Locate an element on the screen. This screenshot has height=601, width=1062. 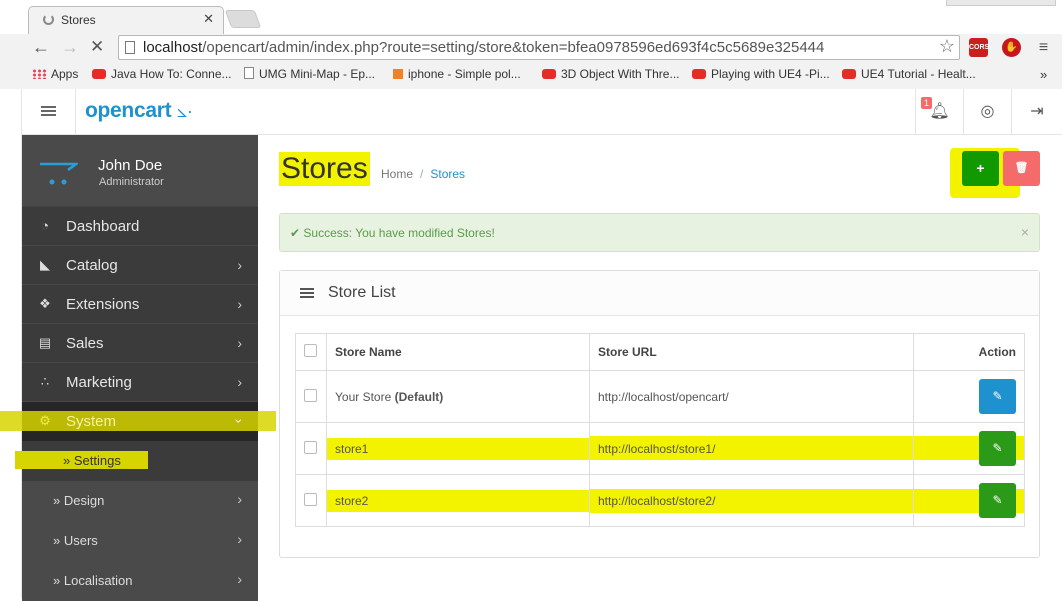
table-row: store2 http://localhost/store2/ ✎ is located at coordinates (660, 500).